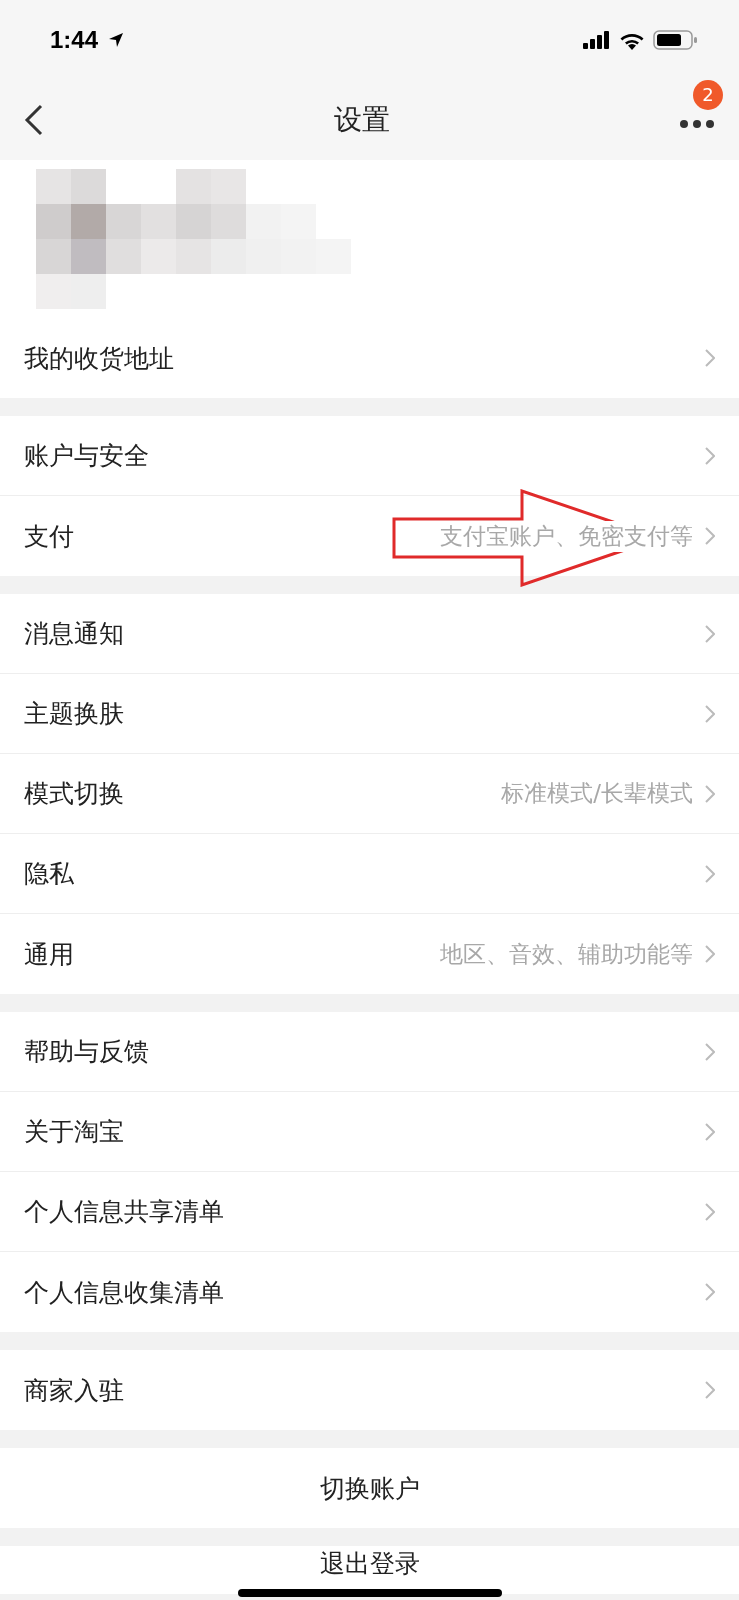 Image resolution: width=739 pixels, height=1600 pixels. I want to click on row-label: 账户与安全, so click(87, 456).